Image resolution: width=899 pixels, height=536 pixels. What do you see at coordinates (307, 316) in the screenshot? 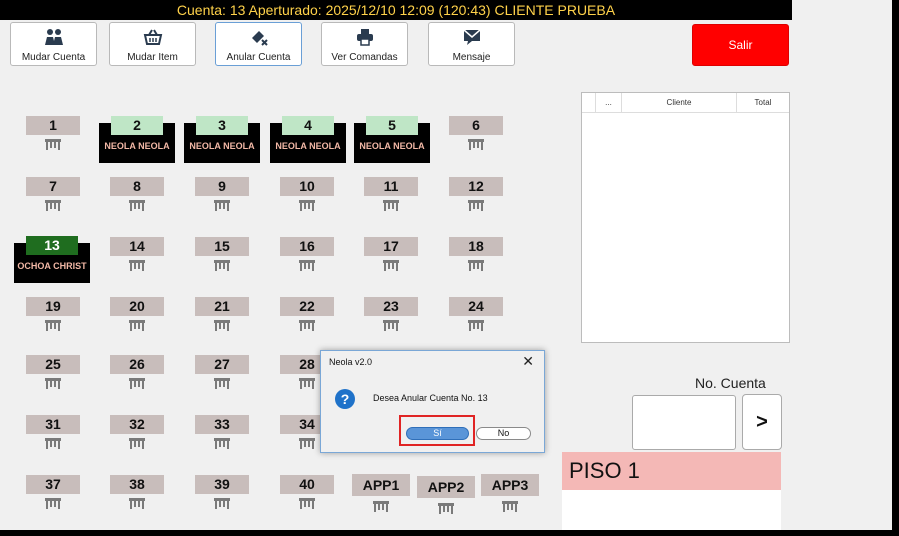
I see `table-22: 22` at bounding box center [307, 316].